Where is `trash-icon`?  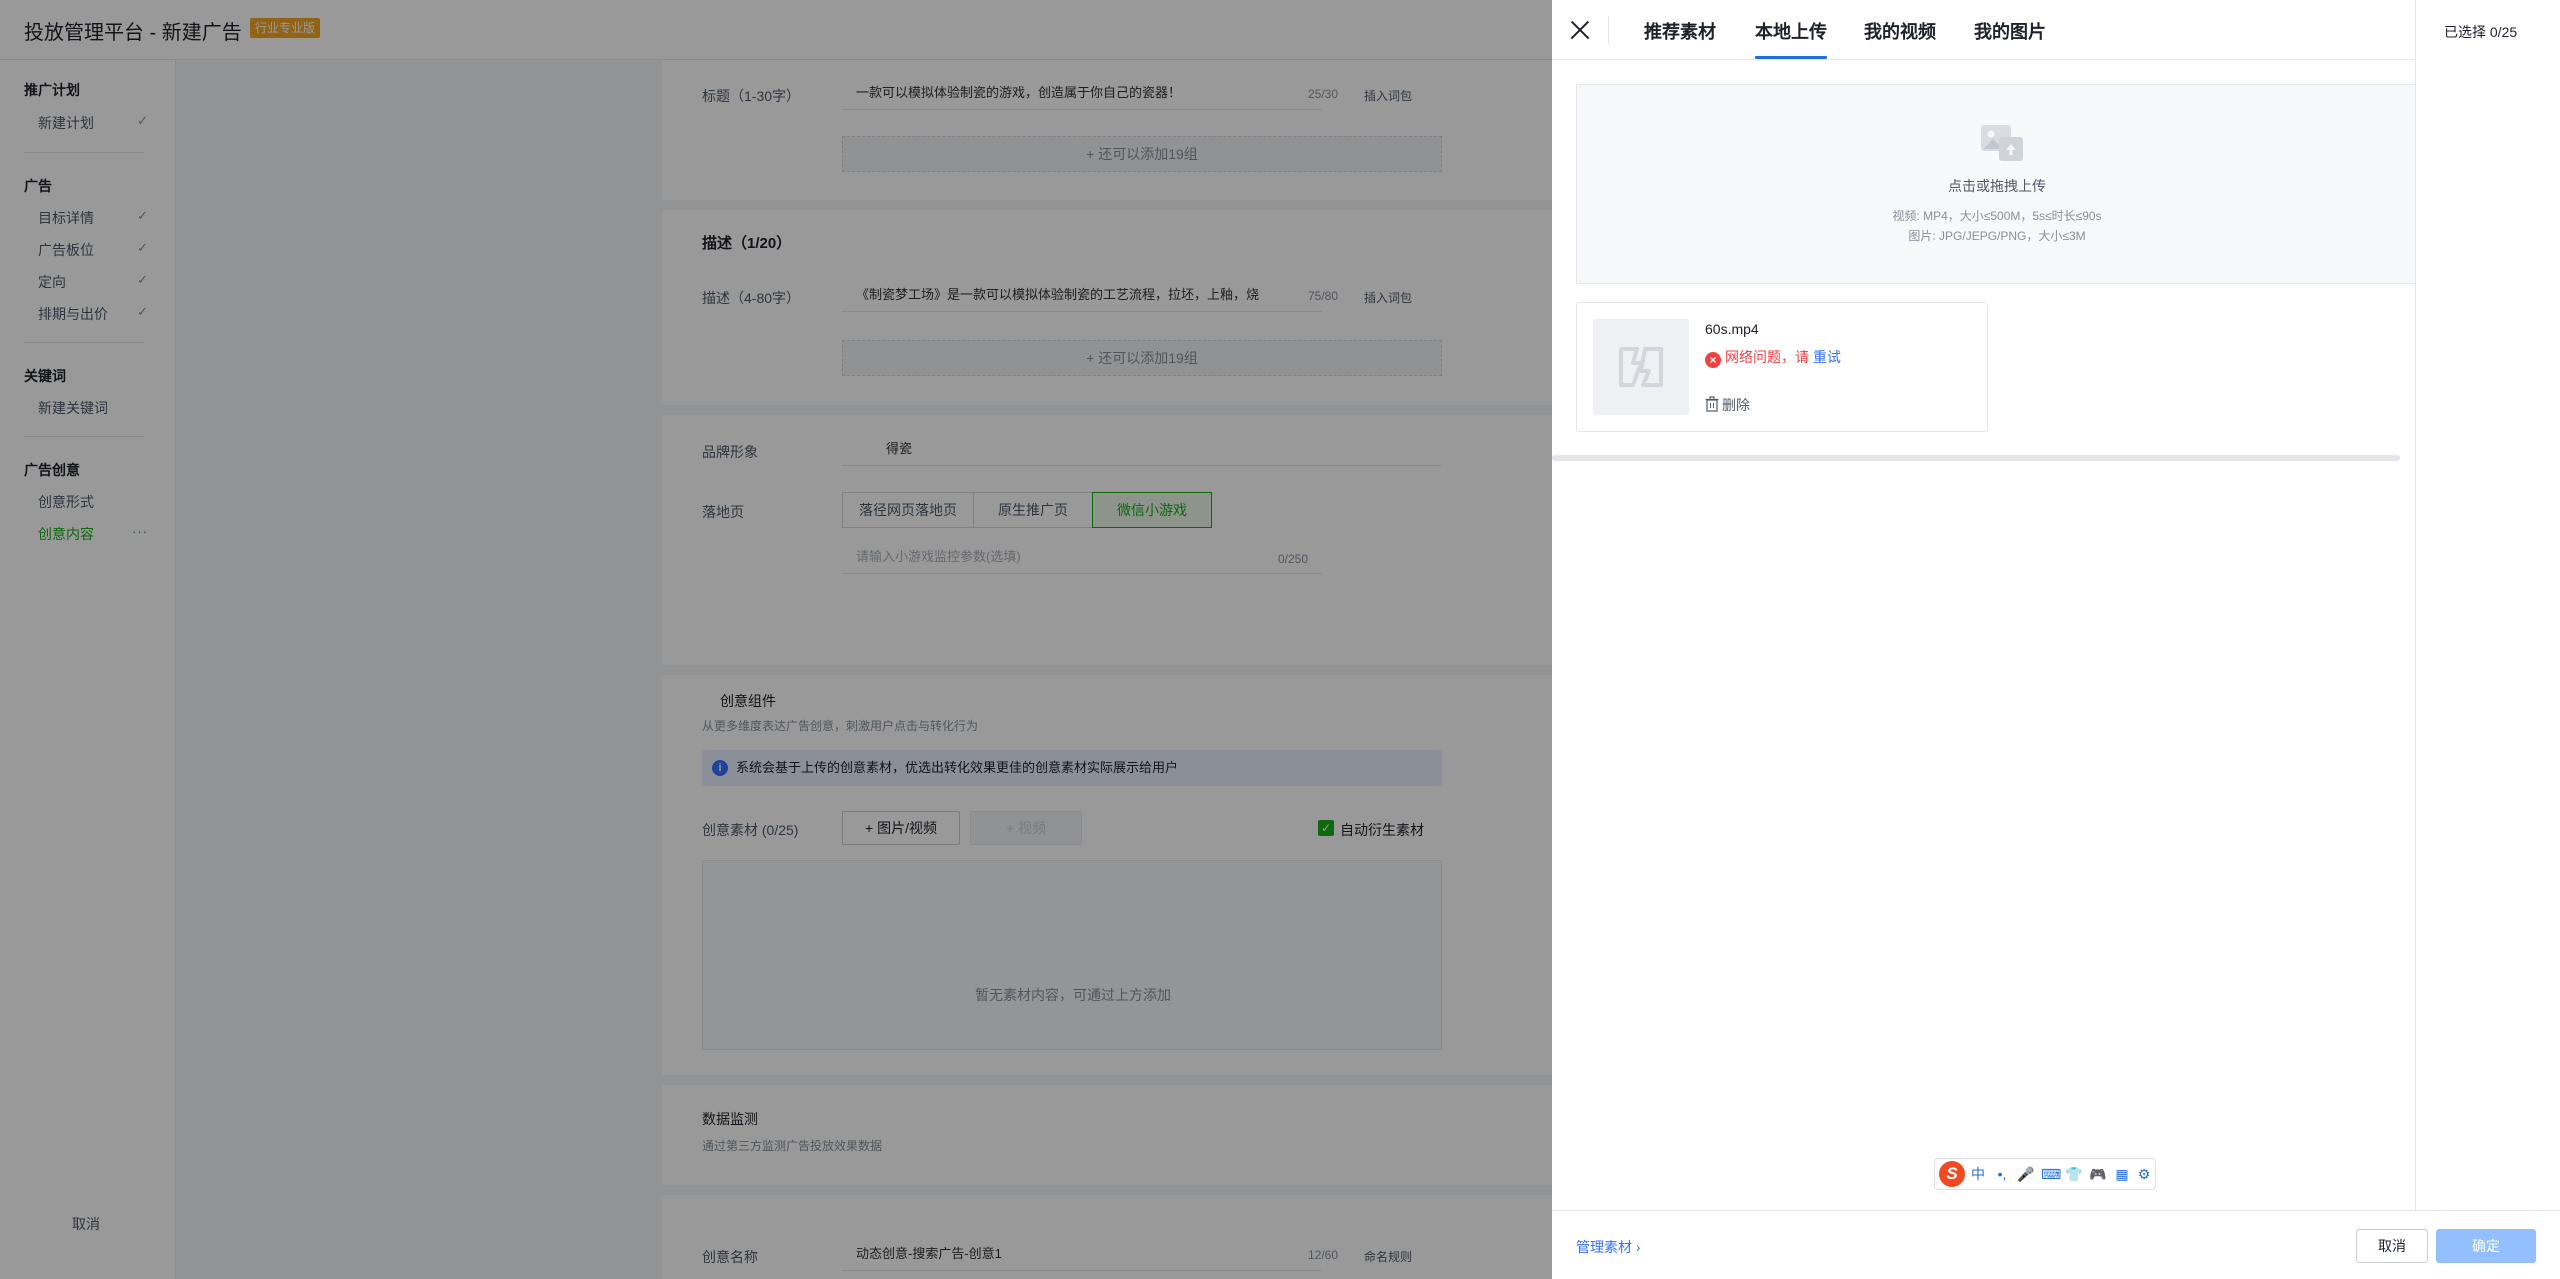
trash-icon is located at coordinates (1712, 404).